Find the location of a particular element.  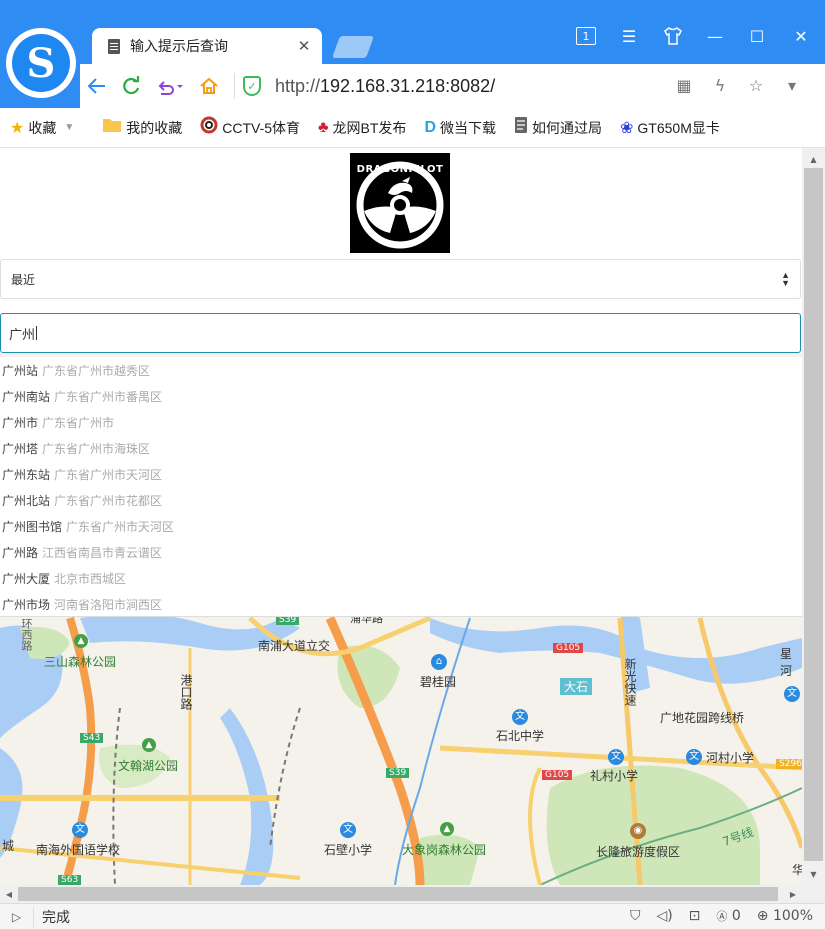

bookmark-my-favorites: 我的收藏 is located at coordinates (142, 127).